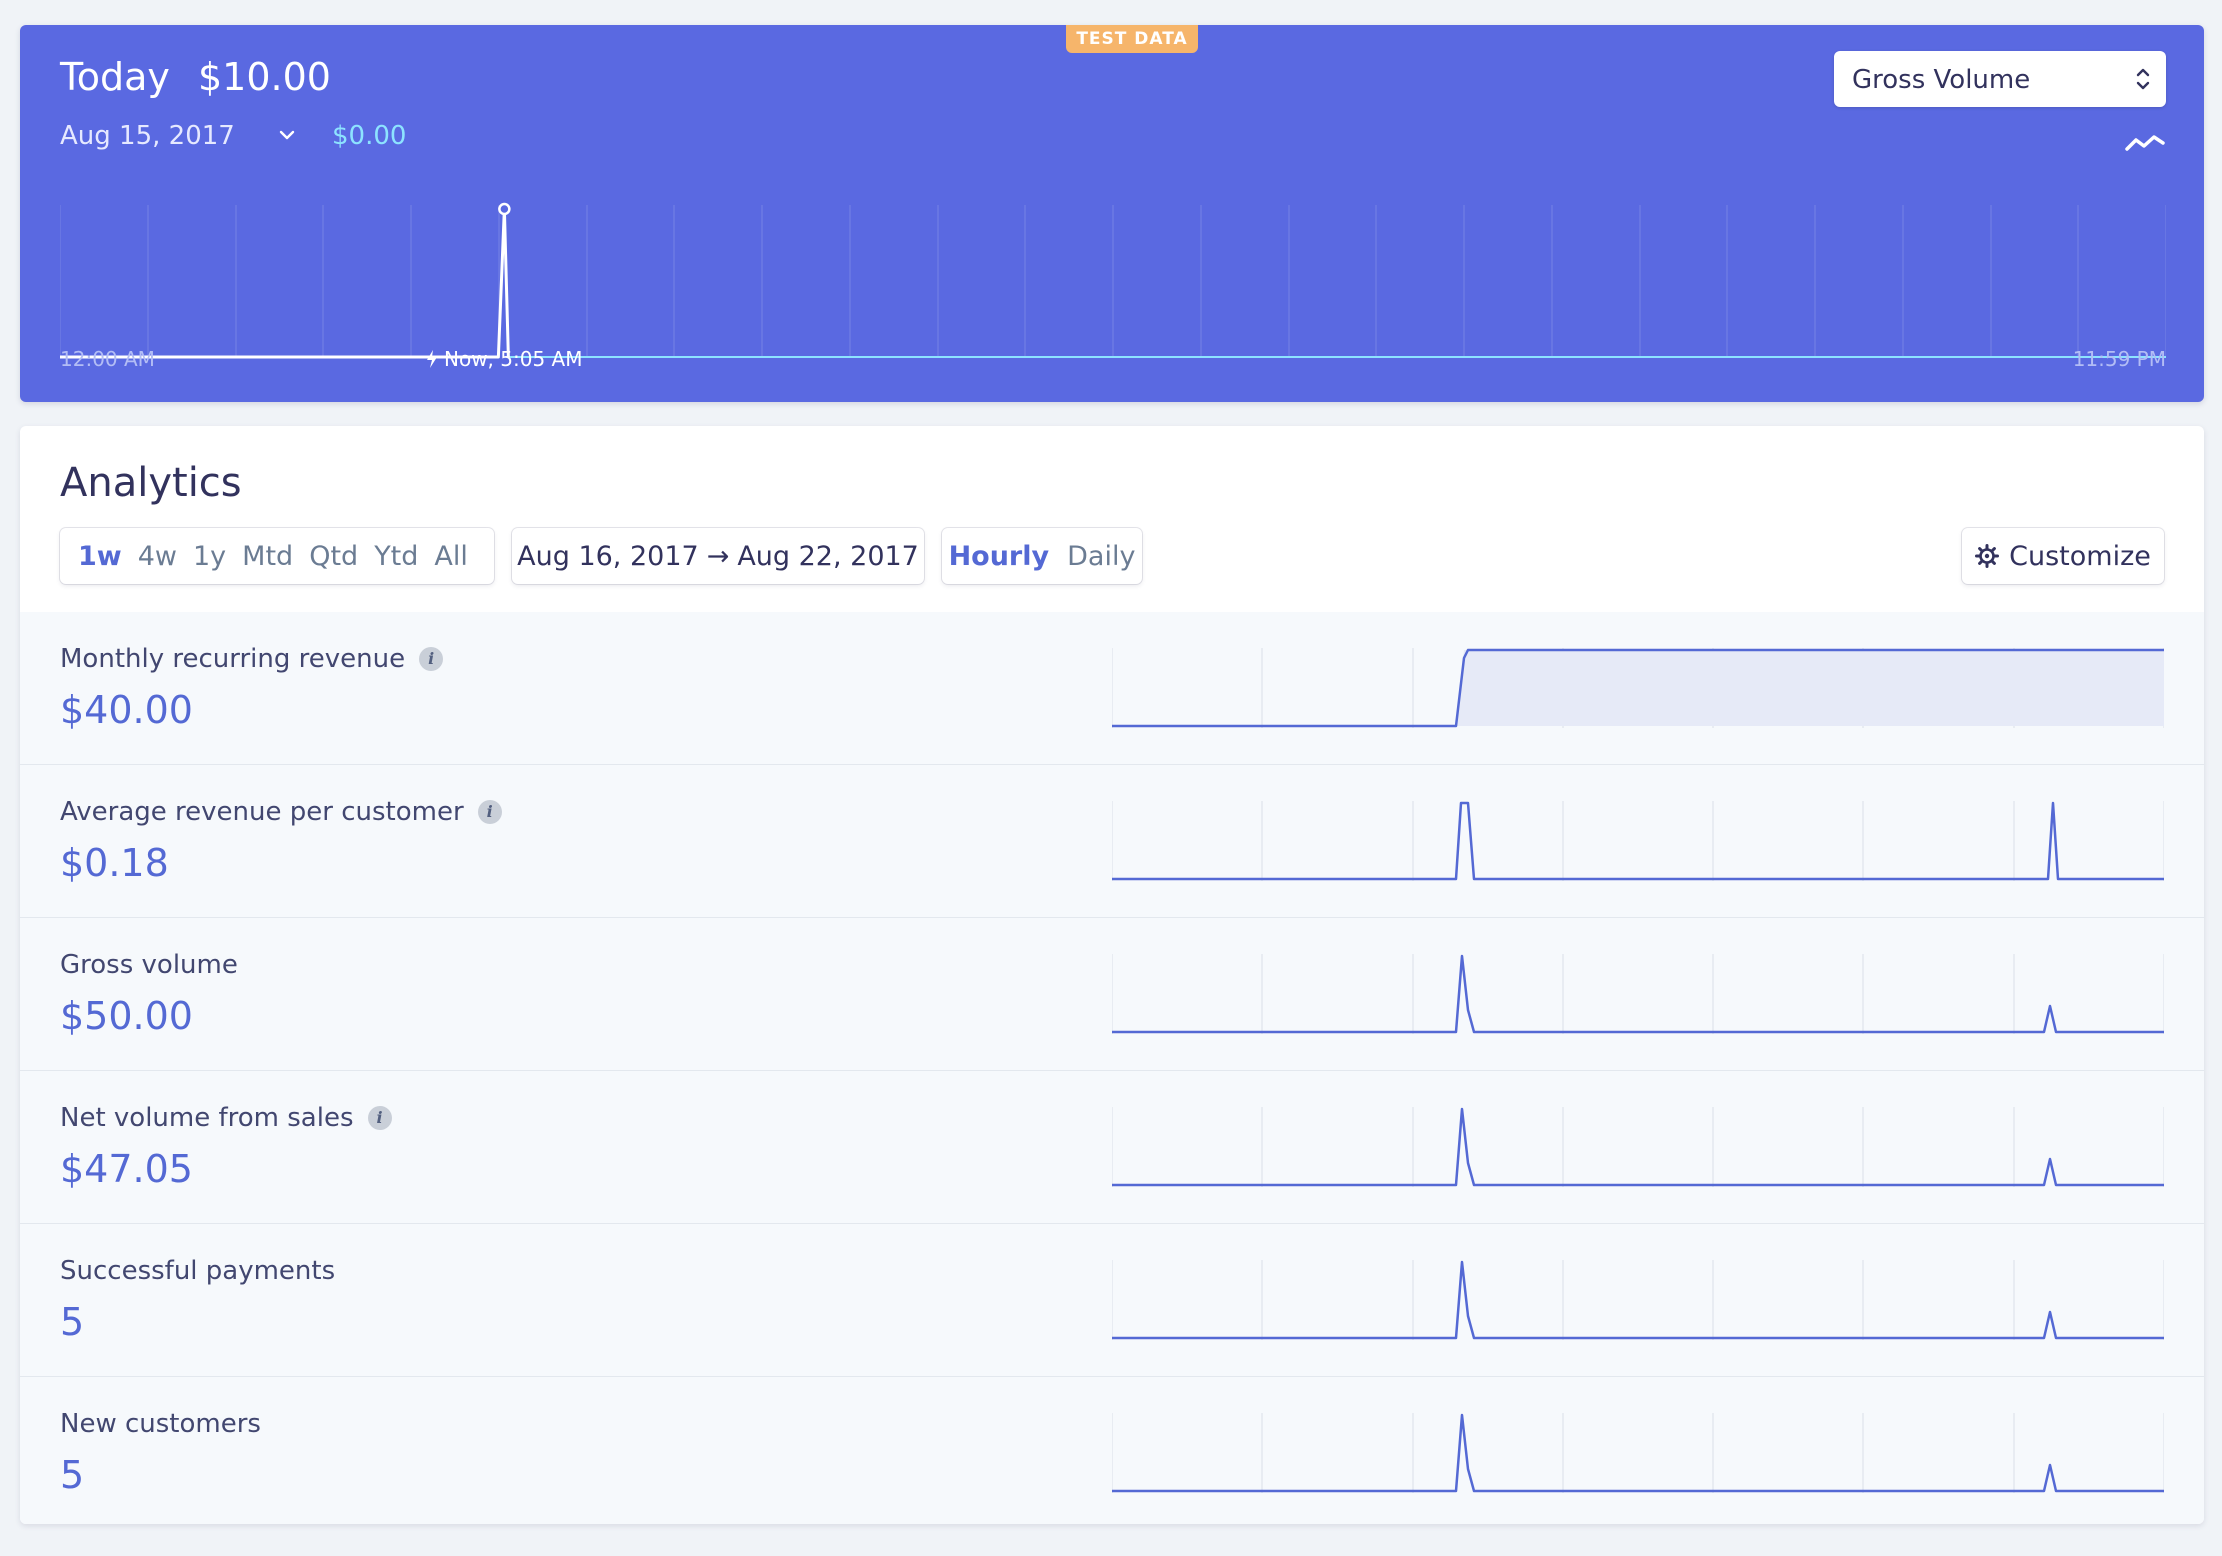 The height and width of the screenshot is (1556, 2222). I want to click on today-amount: $10.00, so click(264, 77).